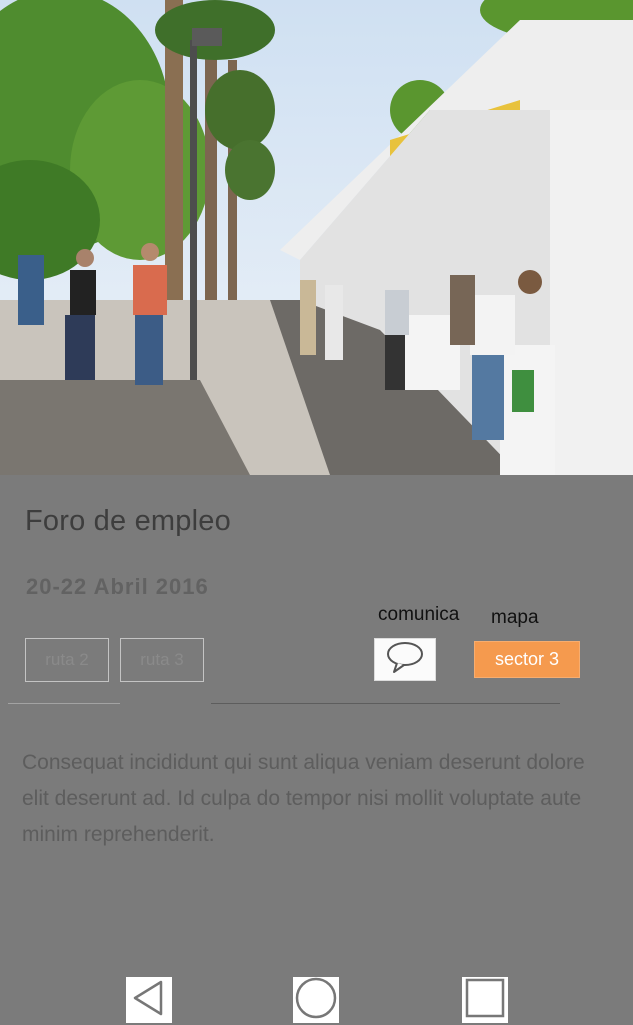 This screenshot has width=633, height=1025. Describe the element at coordinates (128, 521) in the screenshot. I see `event-title: Foro de empleo` at that location.